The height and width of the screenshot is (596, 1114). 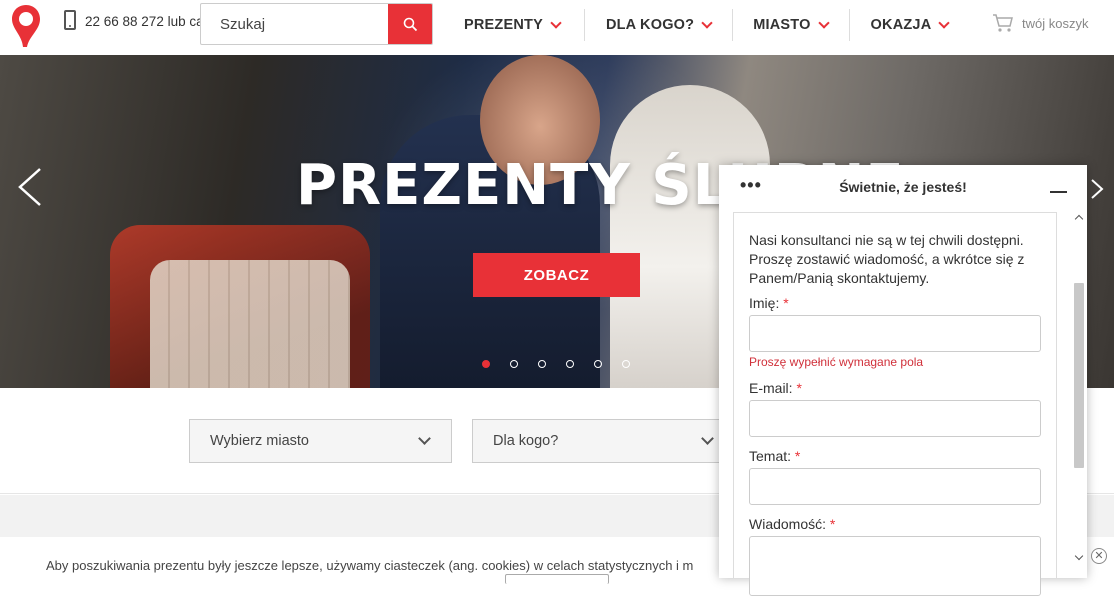 What do you see at coordinates (1055, 23) in the screenshot?
I see `cart-label: twój koszyk` at bounding box center [1055, 23].